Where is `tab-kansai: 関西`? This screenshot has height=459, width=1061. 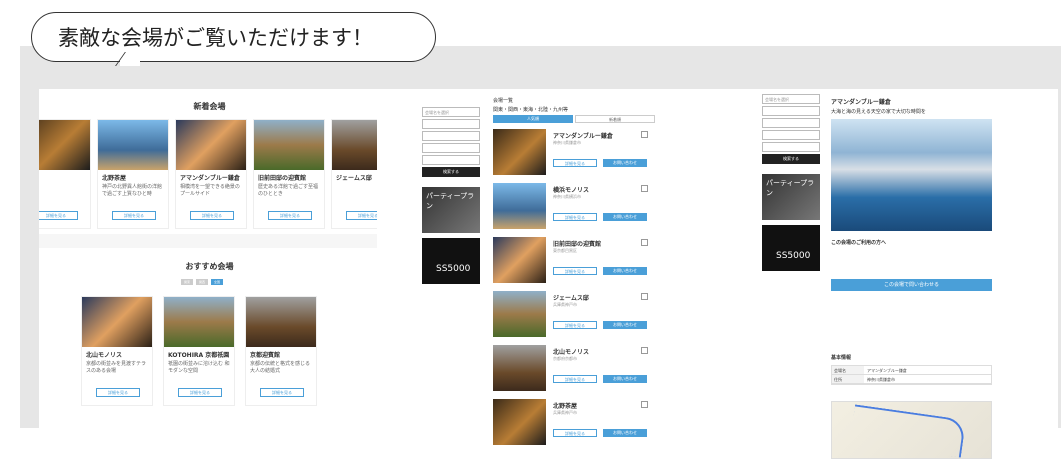 tab-kansai: 関西 is located at coordinates (202, 282).